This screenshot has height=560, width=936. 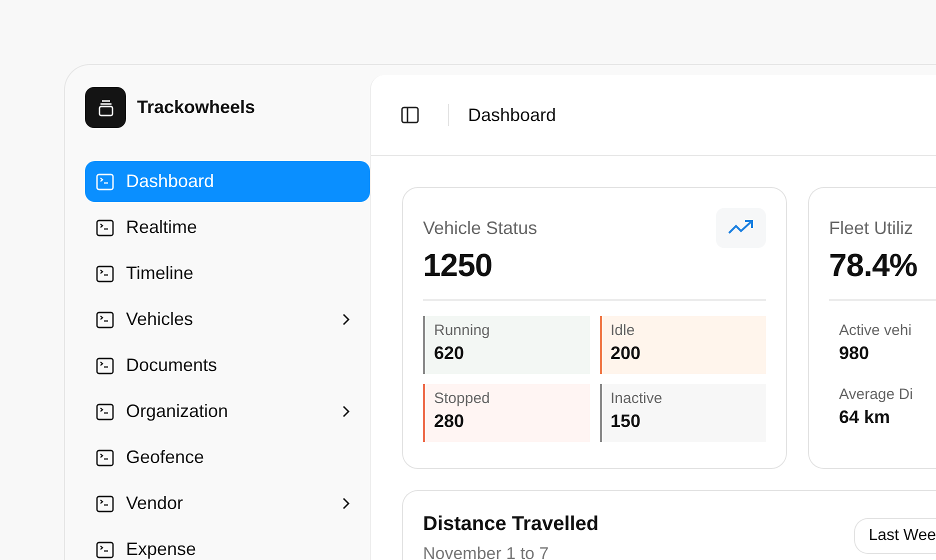 I want to click on sidebar-item: Geofence, so click(x=227, y=457).